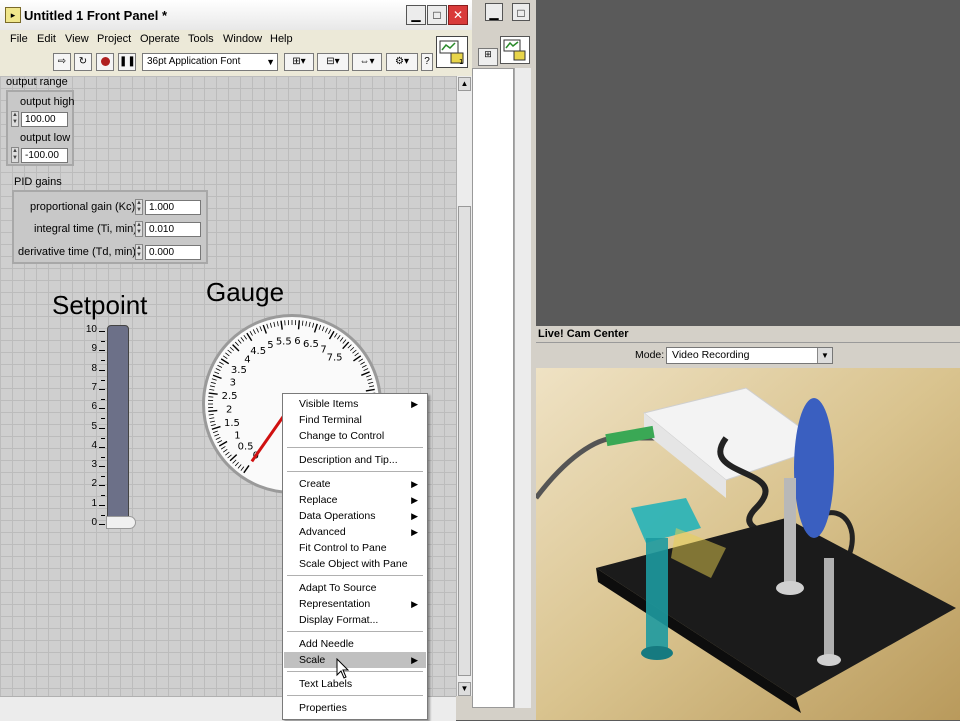 The width and height of the screenshot is (960, 721). Describe the element at coordinates (44, 119) in the screenshot. I see `output-high-field: 100.00` at that location.